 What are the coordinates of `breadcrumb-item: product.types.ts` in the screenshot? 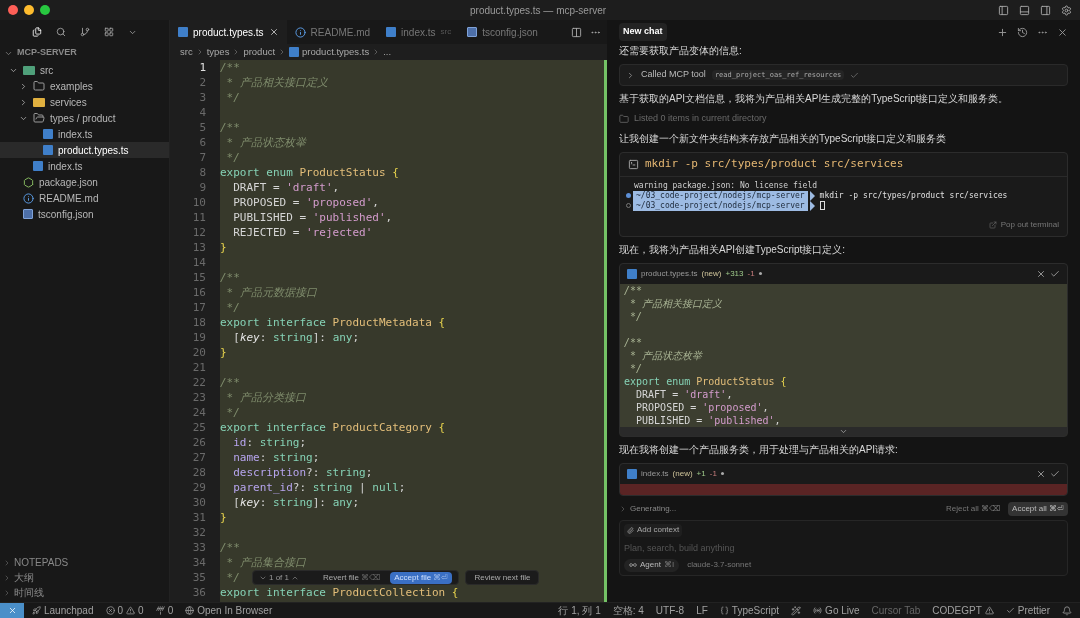 It's located at (336, 52).